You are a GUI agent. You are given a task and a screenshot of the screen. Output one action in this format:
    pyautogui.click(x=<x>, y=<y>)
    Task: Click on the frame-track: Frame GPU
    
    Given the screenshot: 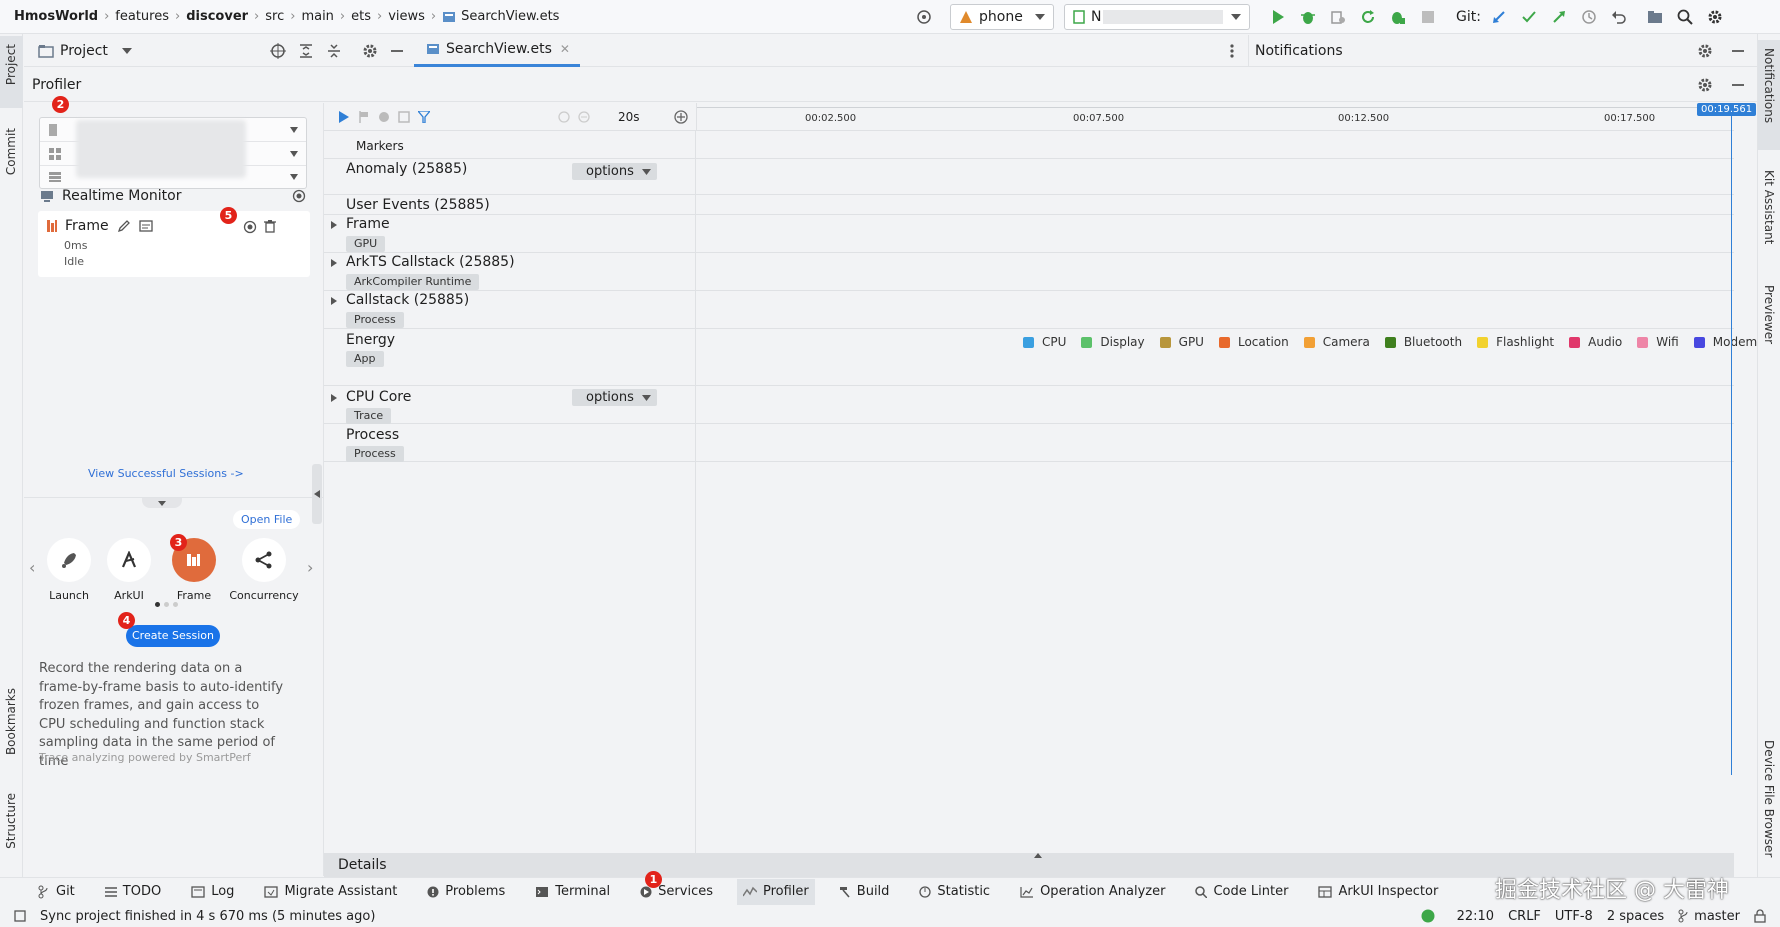 What is the action you would take?
    pyautogui.click(x=509, y=234)
    